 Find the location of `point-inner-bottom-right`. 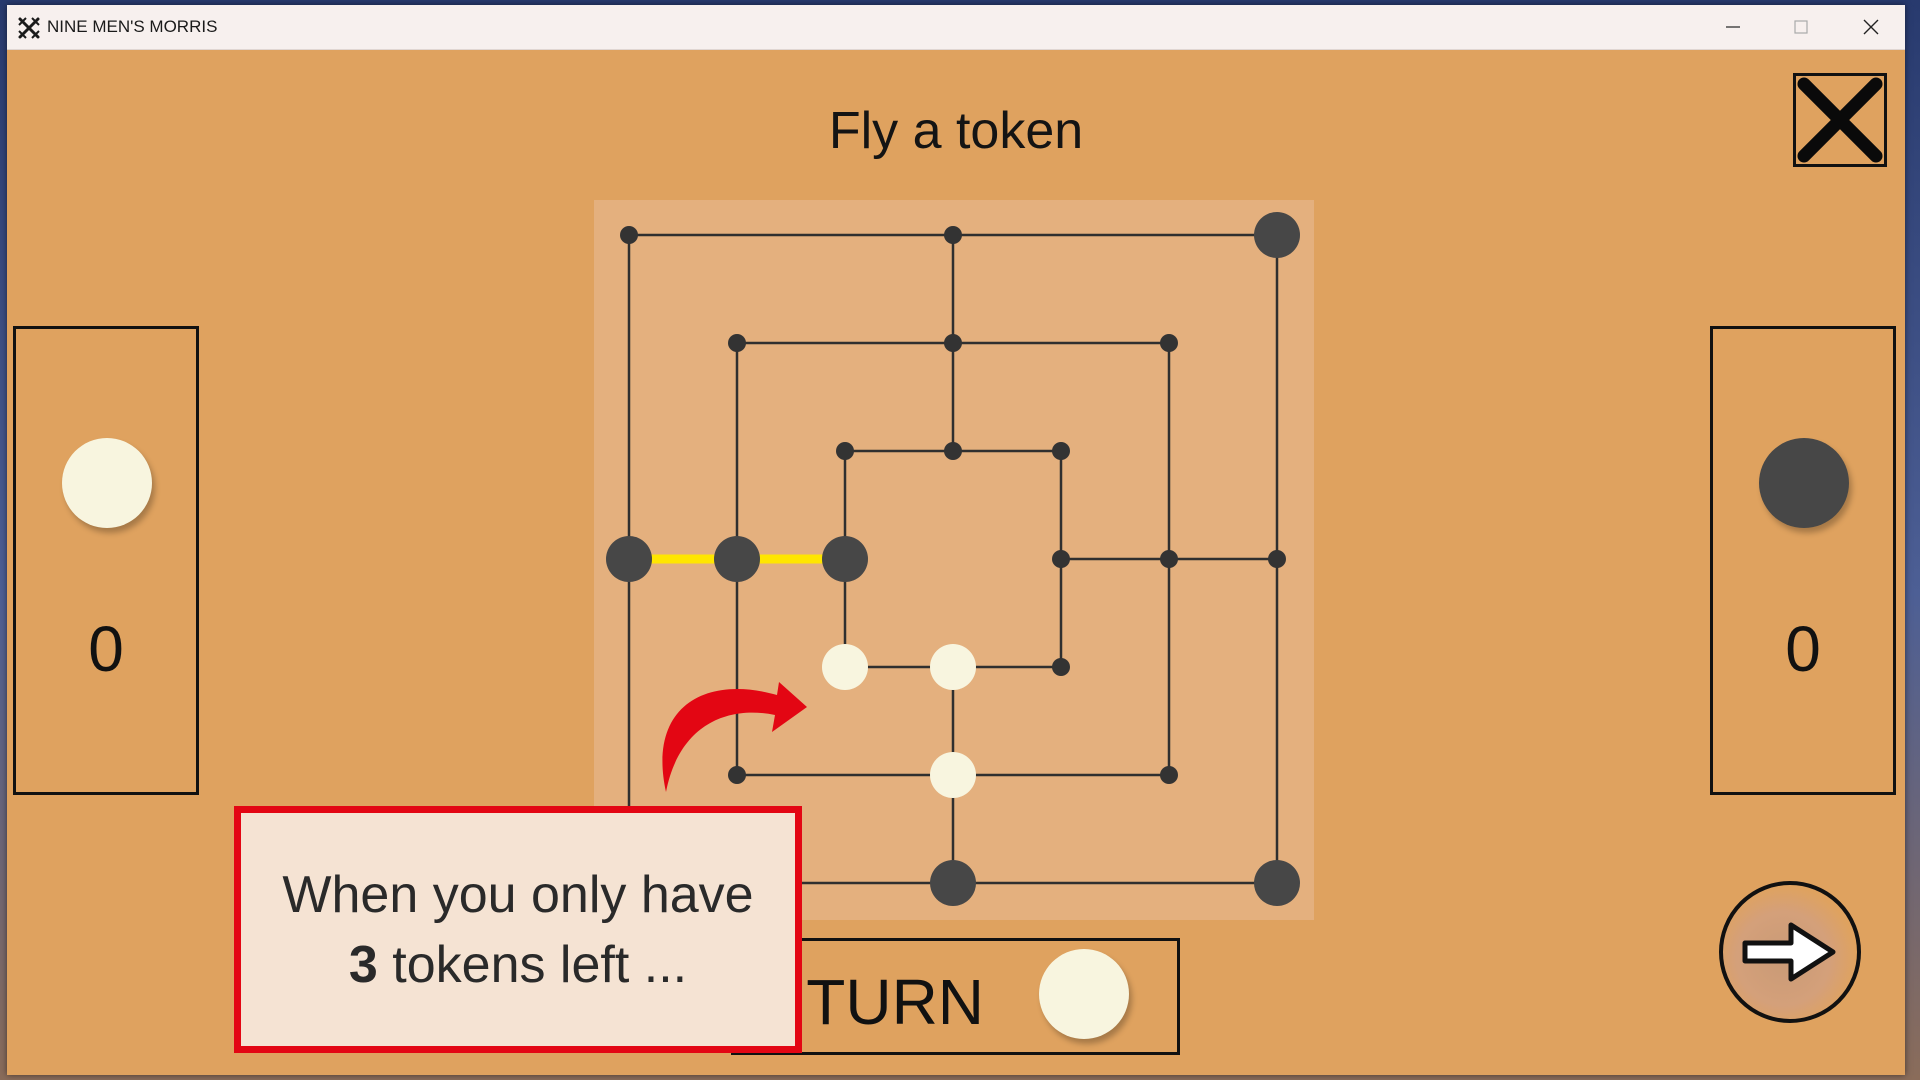

point-inner-bottom-right is located at coordinates (1061, 667).